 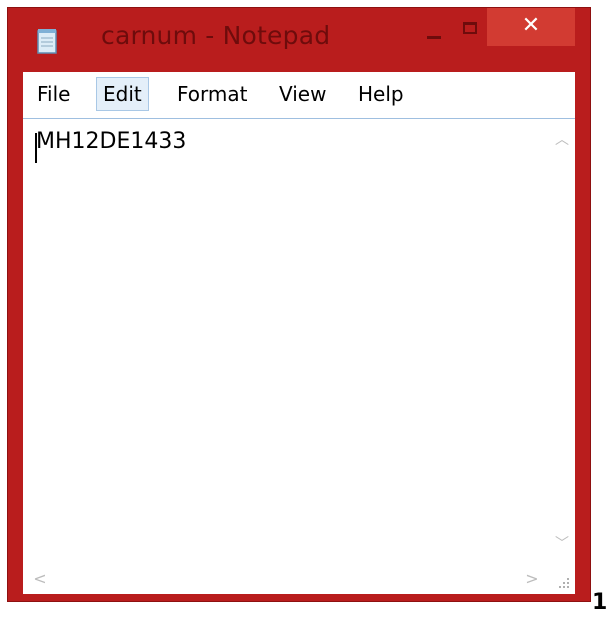 What do you see at coordinates (53, 94) in the screenshot?
I see `menu-file: File` at bounding box center [53, 94].